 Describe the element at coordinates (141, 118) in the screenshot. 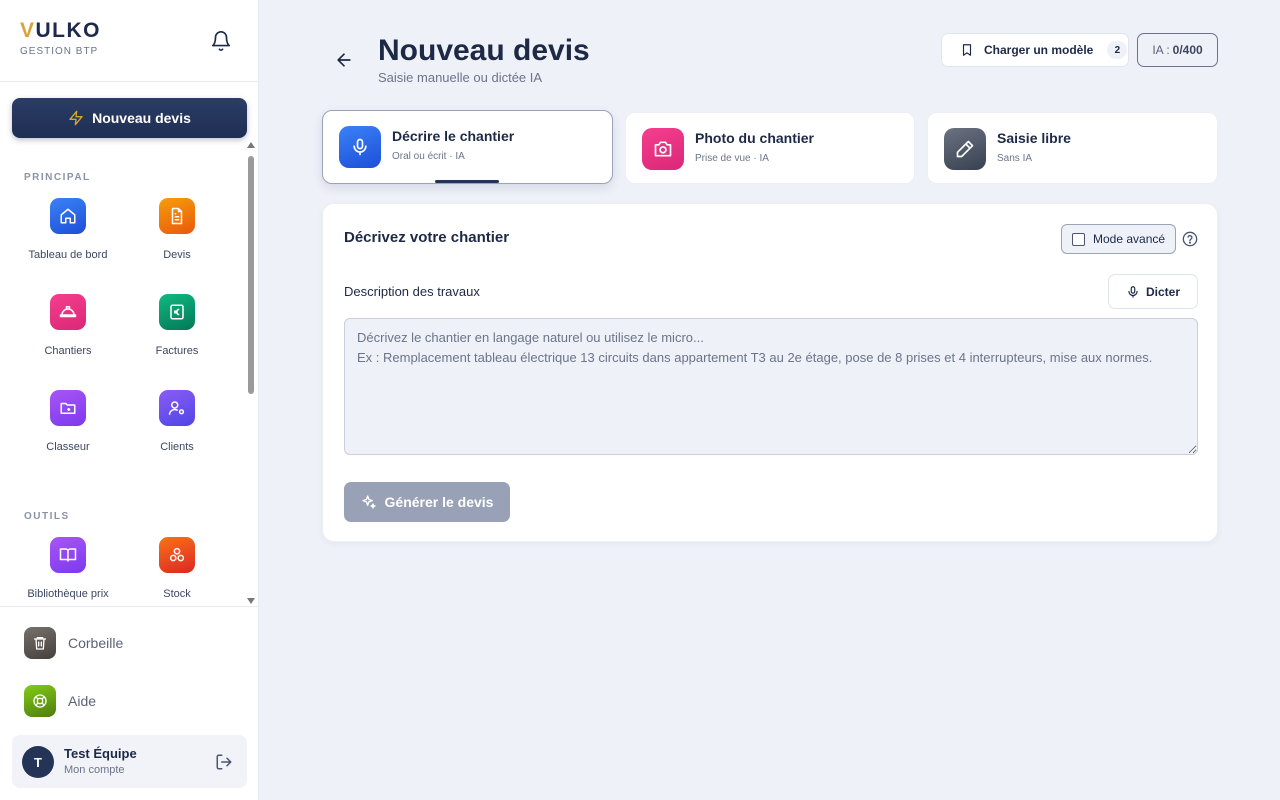

I see `new-quote-label: Nouveau devis` at that location.